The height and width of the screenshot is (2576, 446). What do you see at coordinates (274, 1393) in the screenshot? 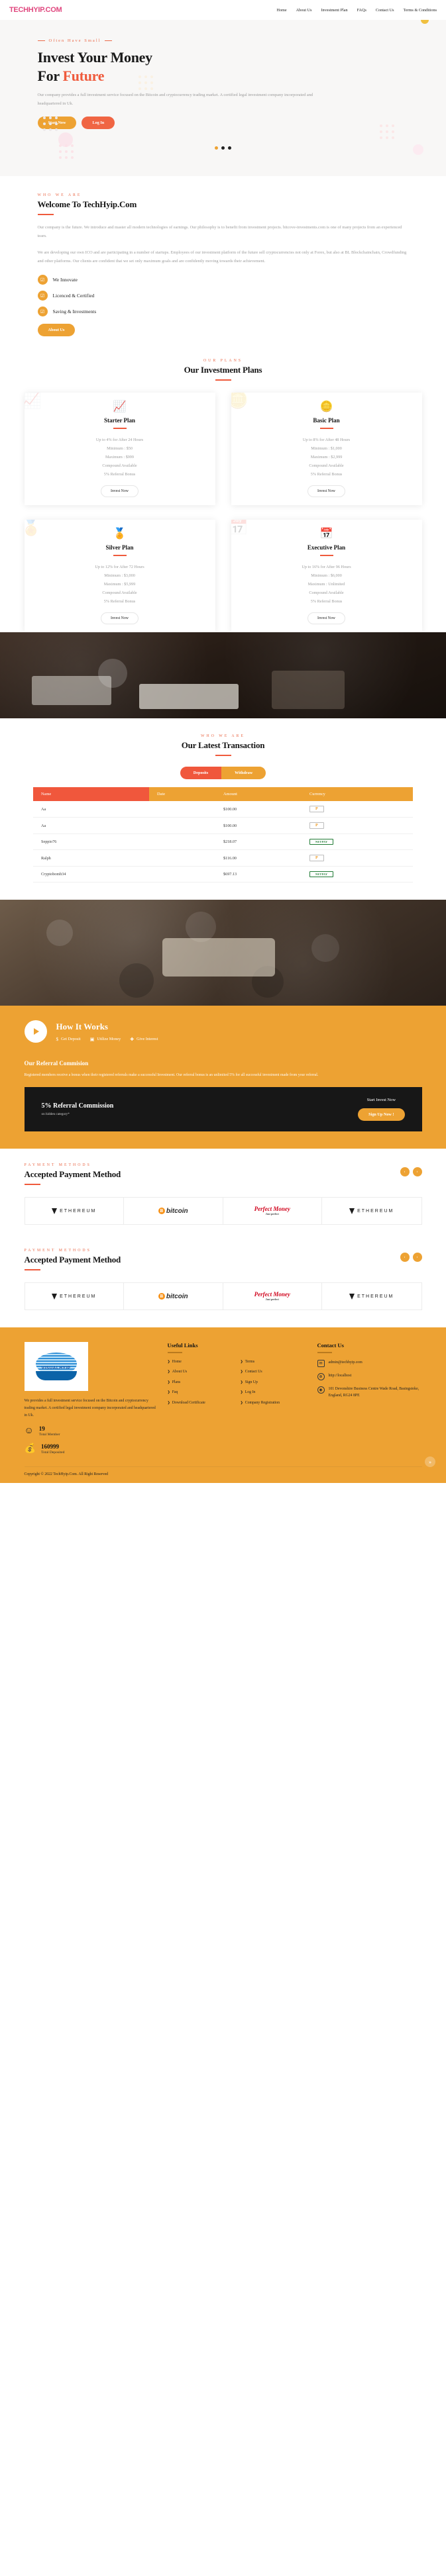
I see `footer-link-log-in: ❯ Log In` at bounding box center [274, 1393].